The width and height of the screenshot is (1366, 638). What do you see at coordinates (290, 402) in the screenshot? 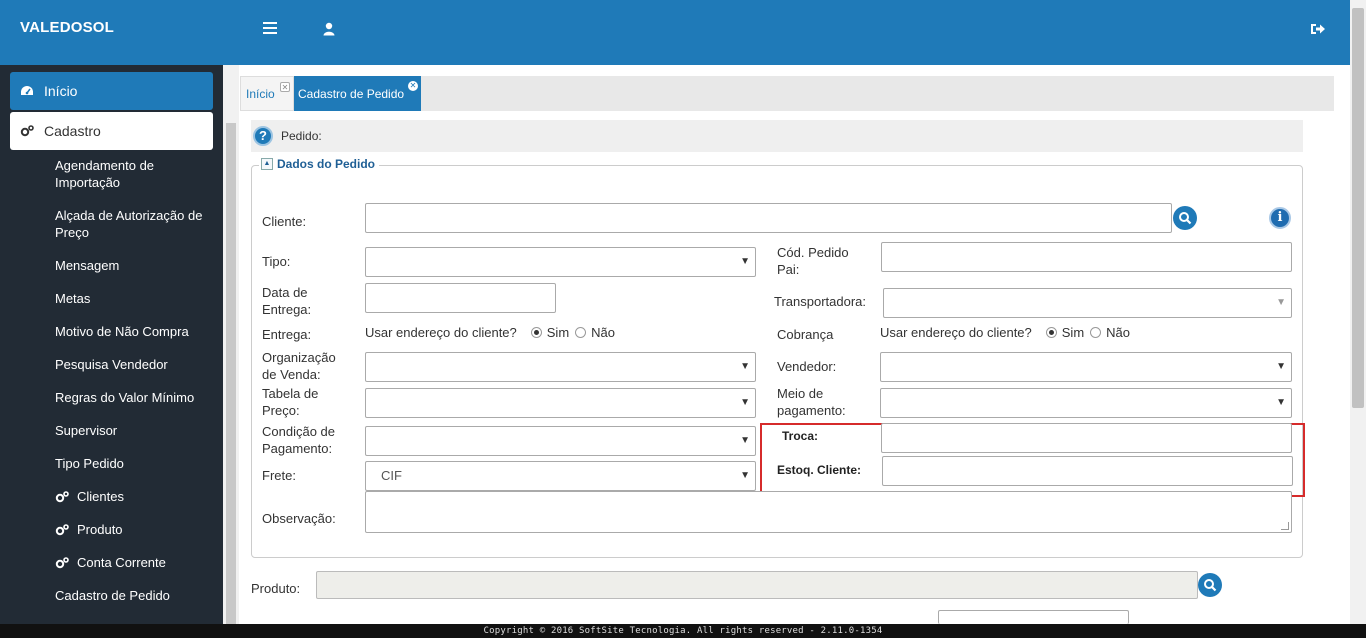
I see `tabela-preco-label: Tabela de Preço:` at bounding box center [290, 402].